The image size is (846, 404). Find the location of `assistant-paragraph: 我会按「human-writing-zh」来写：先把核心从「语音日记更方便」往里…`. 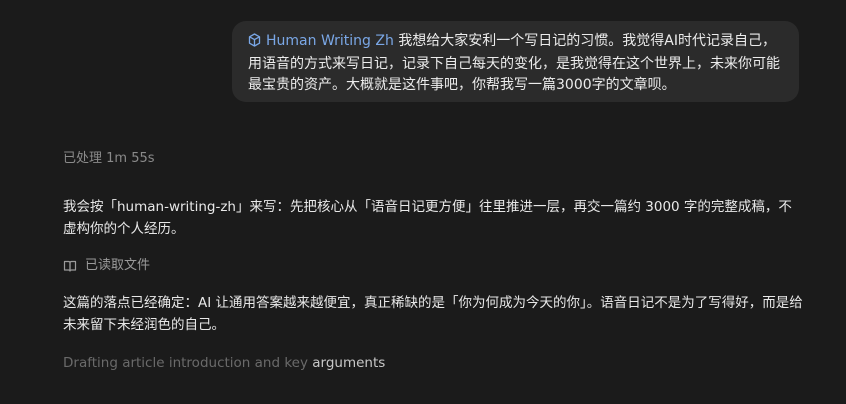

assistant-paragraph: 我会按「human-writing-zh」来写：先把核心从「语音日记更方便」往里… is located at coordinates (427, 218).